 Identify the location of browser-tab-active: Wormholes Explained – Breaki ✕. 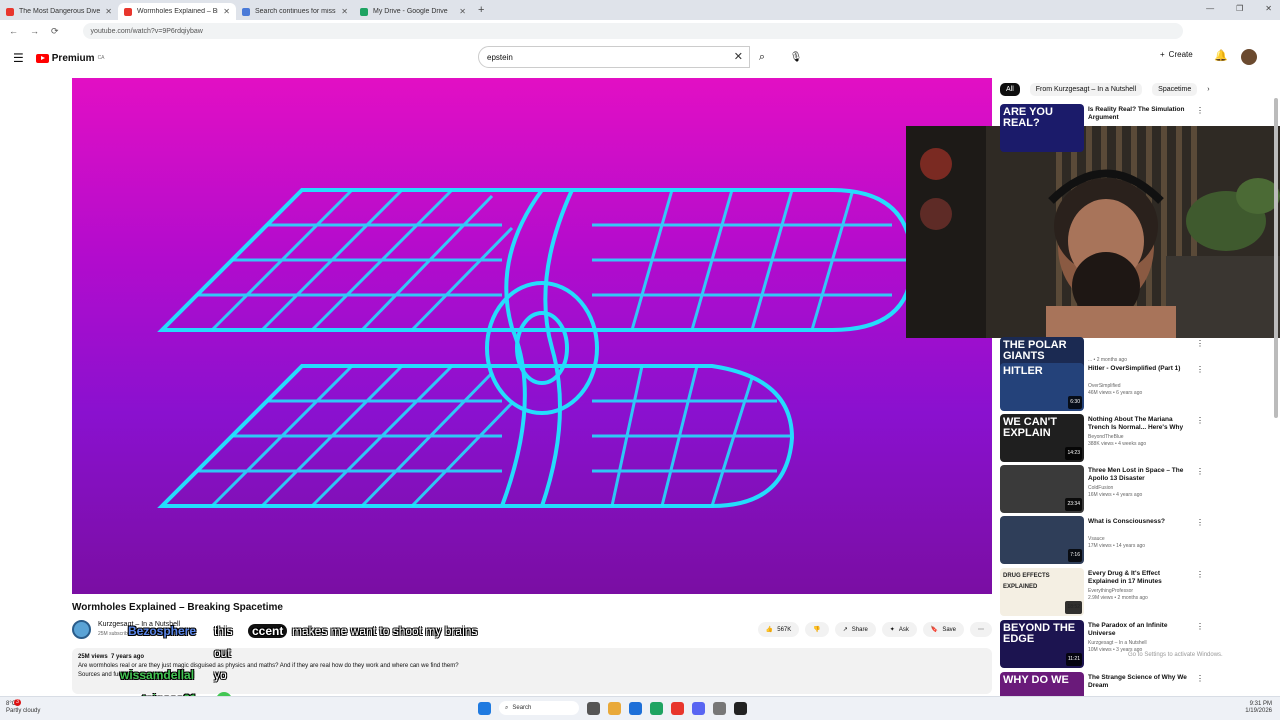
(177, 11).